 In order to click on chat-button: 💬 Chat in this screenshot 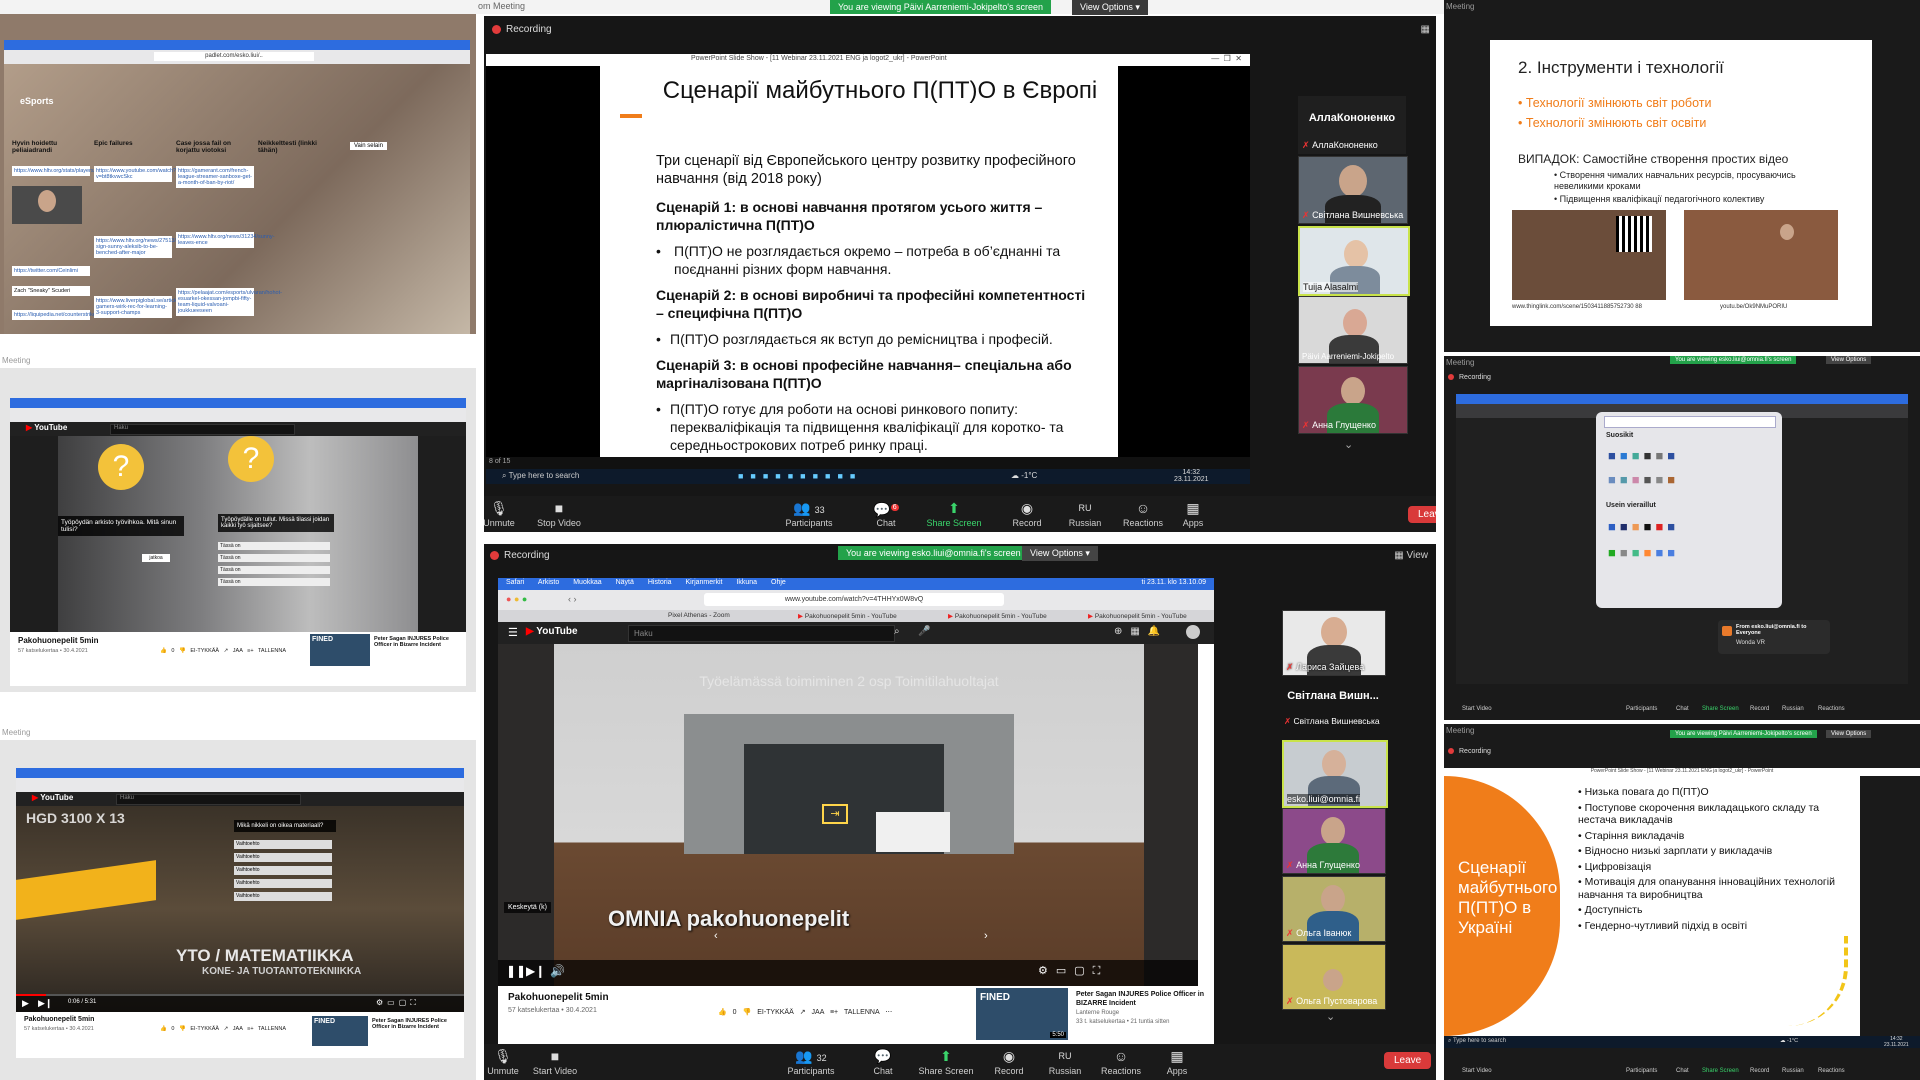, I will do `click(883, 1062)`.